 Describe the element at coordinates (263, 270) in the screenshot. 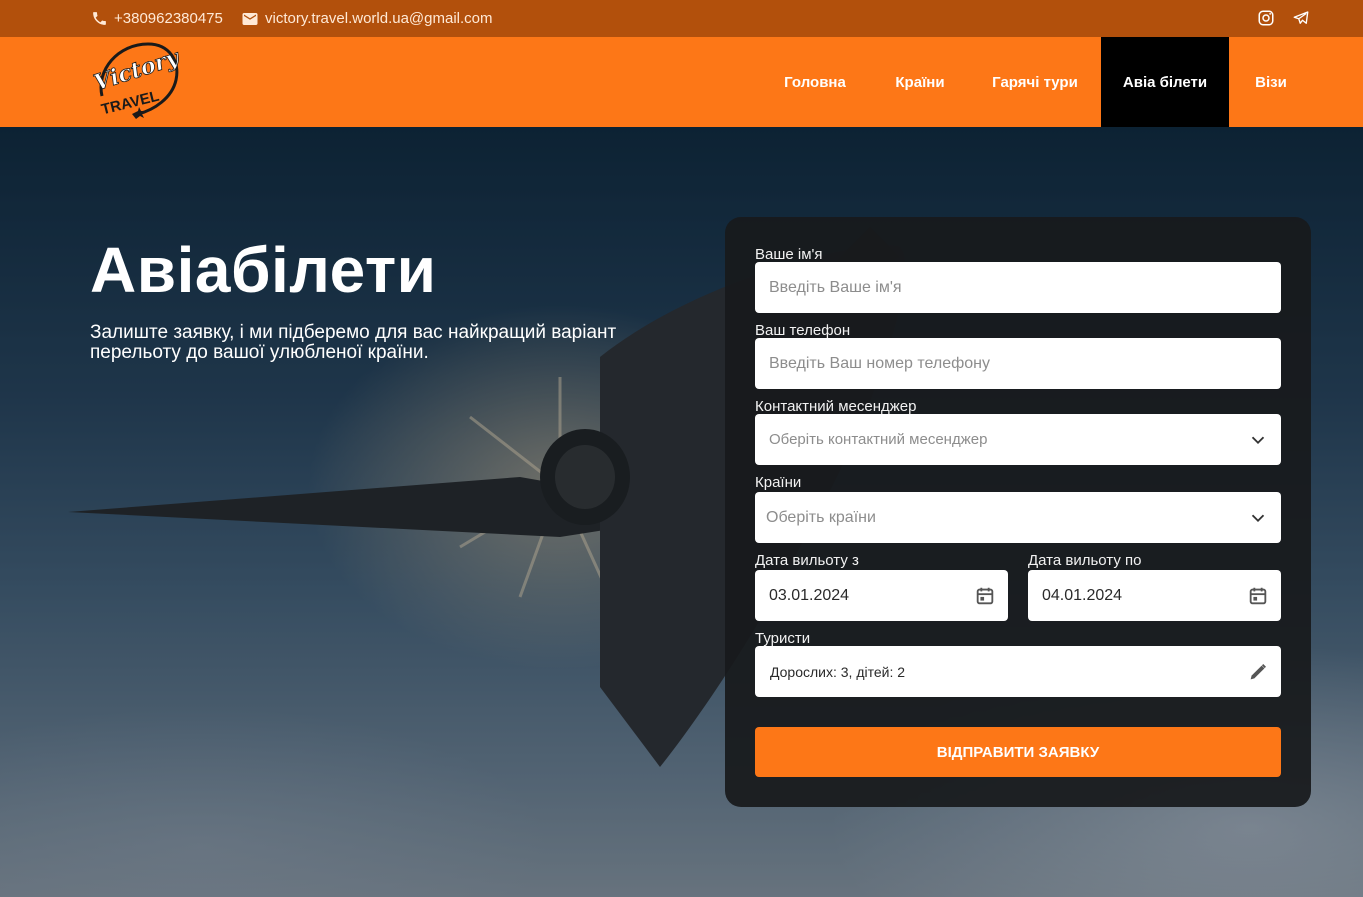

I see `page-title: Авіабілети` at that location.